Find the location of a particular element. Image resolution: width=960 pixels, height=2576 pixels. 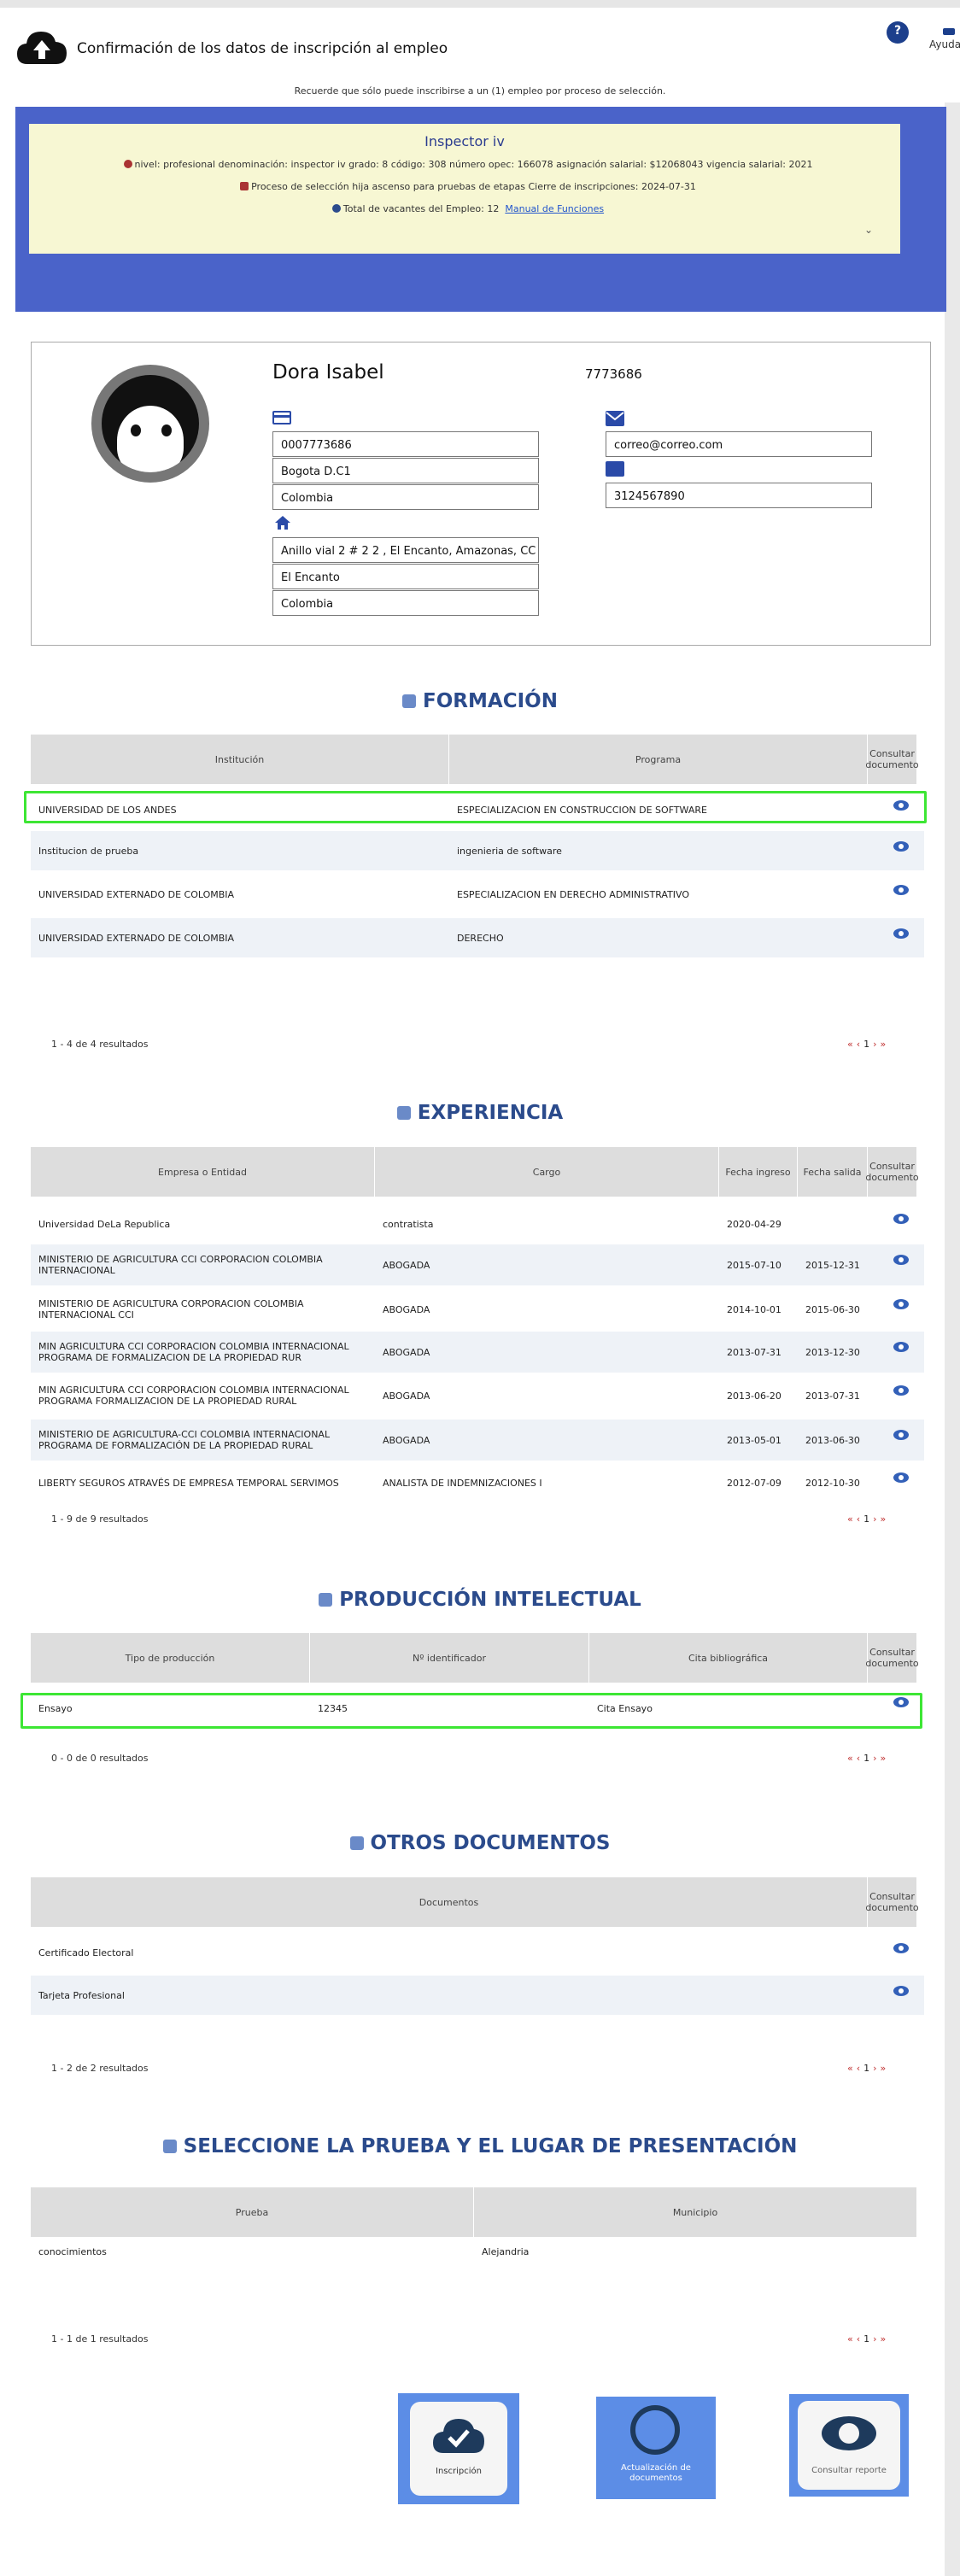

home-icon is located at coordinates (282, 523).